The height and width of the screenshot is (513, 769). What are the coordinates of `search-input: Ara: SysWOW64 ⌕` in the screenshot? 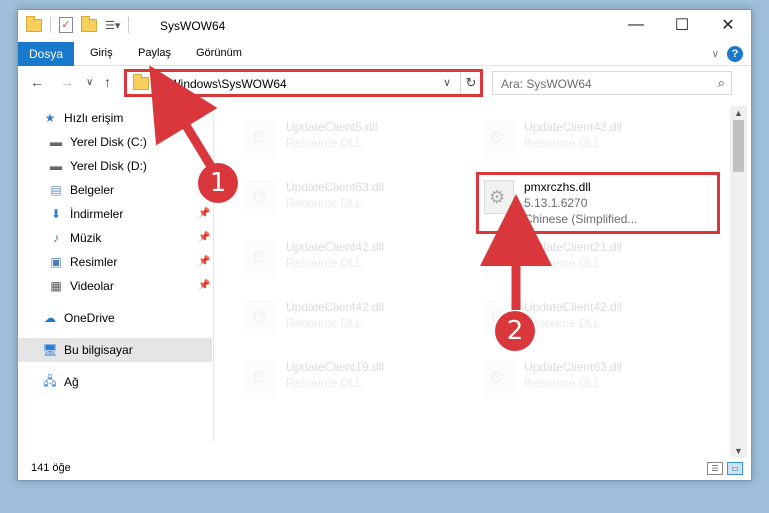 It's located at (612, 83).